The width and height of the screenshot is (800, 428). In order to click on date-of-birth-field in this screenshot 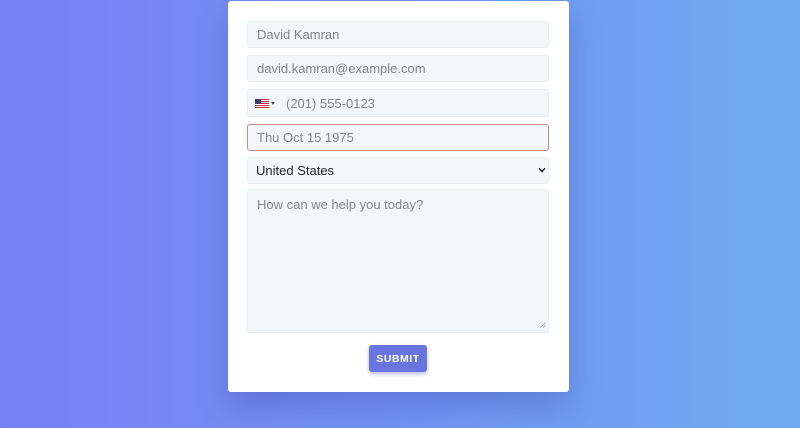, I will do `click(398, 137)`.